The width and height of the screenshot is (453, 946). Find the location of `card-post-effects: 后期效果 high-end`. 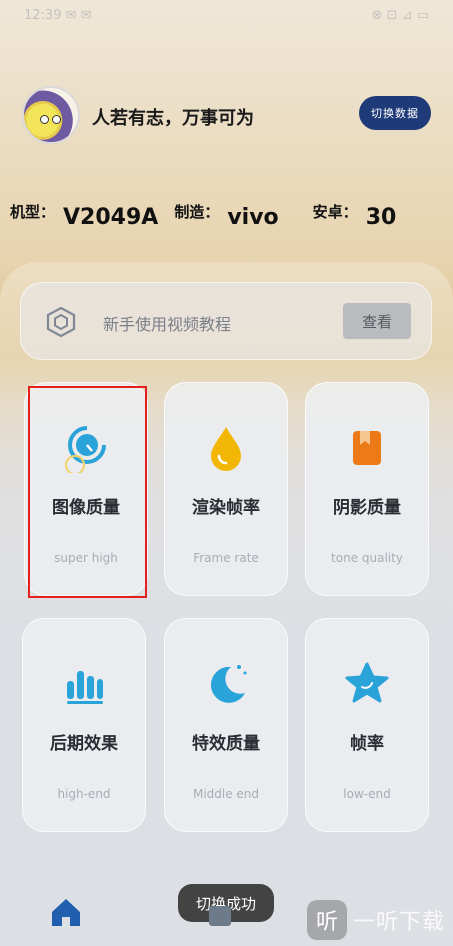

card-post-effects: 后期效果 high-end is located at coordinates (84, 725).